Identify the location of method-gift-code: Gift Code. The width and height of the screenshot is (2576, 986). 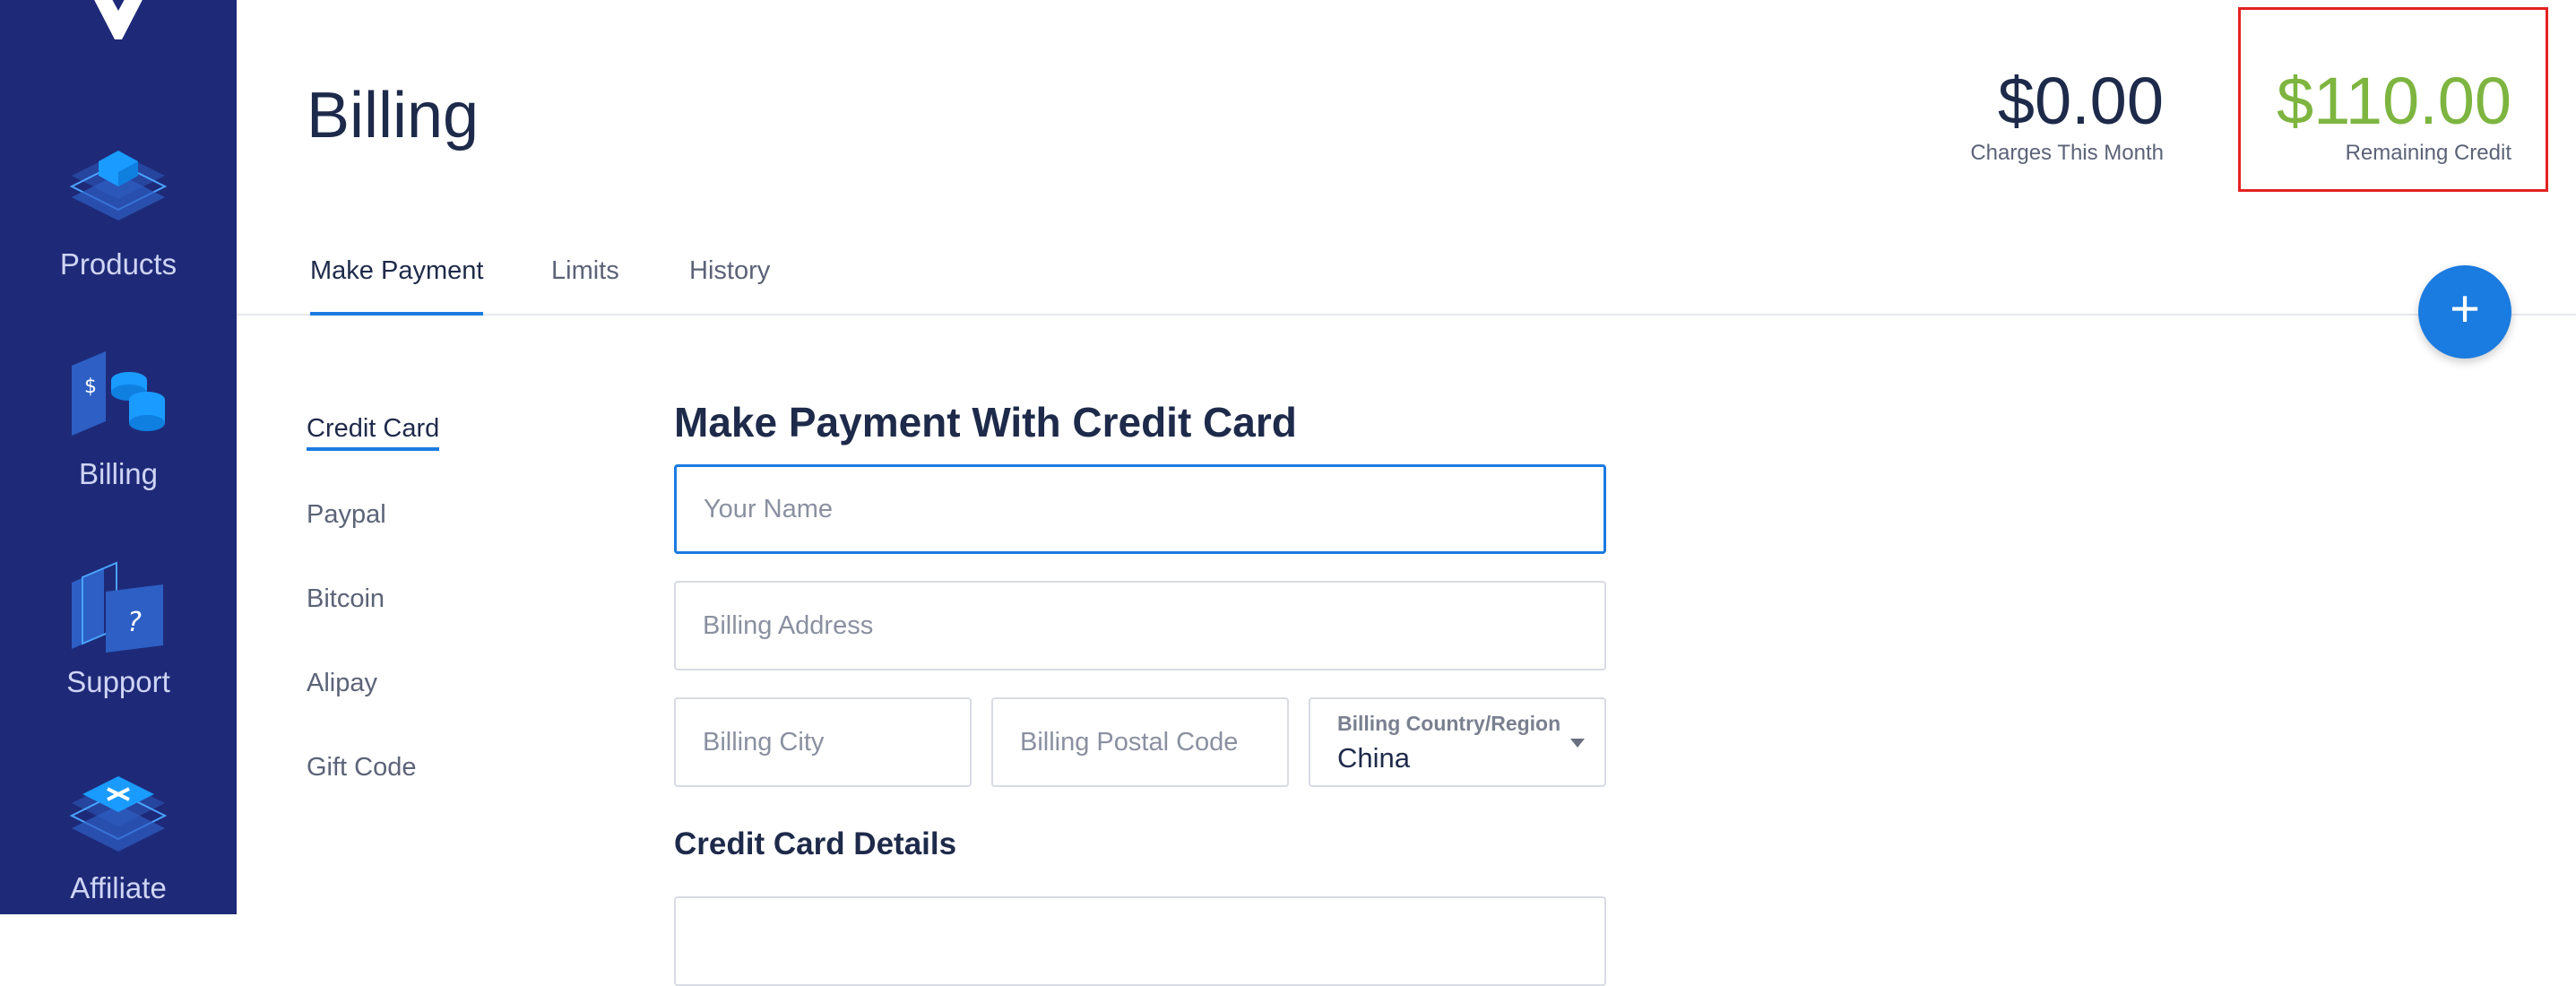
(362, 768).